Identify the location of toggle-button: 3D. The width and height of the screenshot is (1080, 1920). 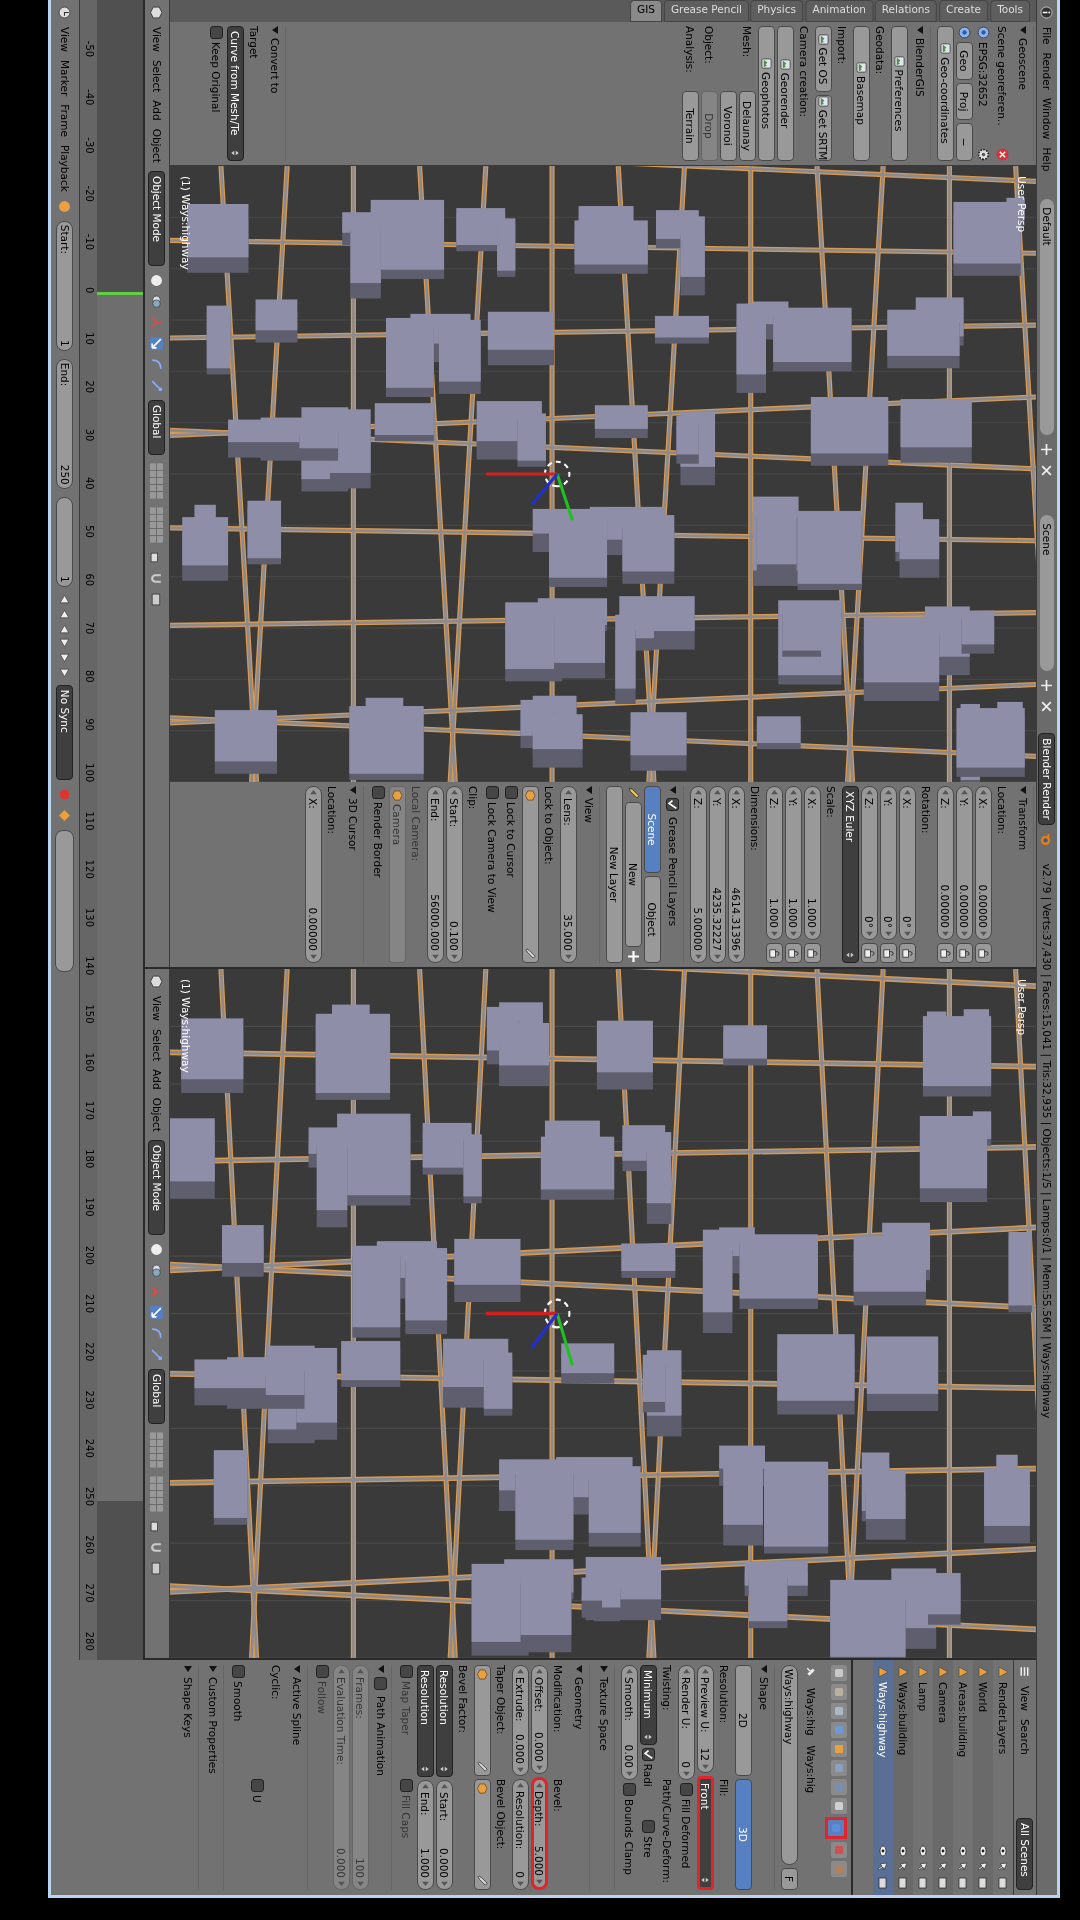
(743, 1834).